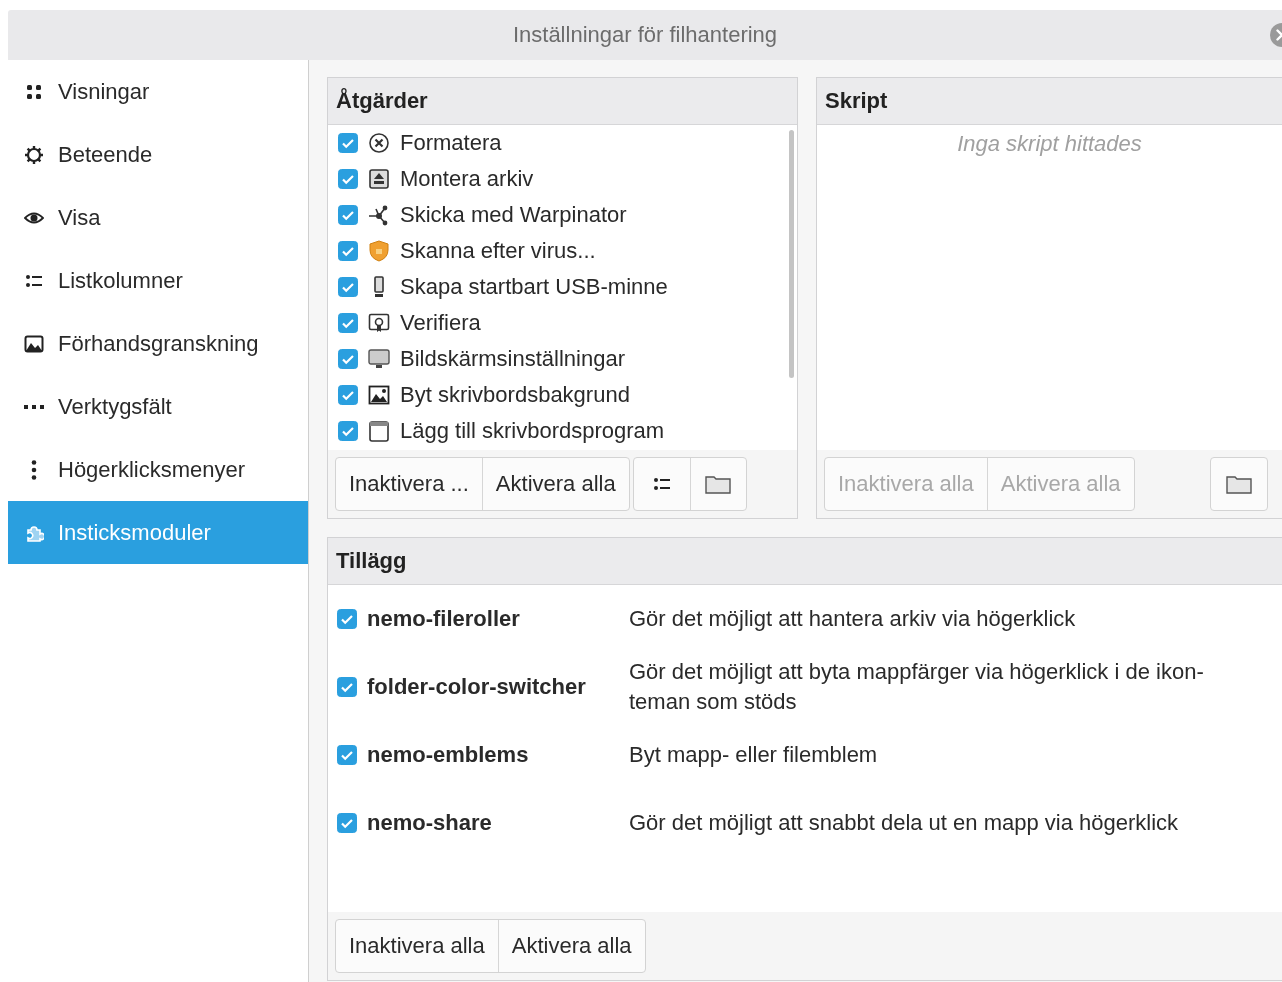  I want to click on scrollbar, so click(791, 254).